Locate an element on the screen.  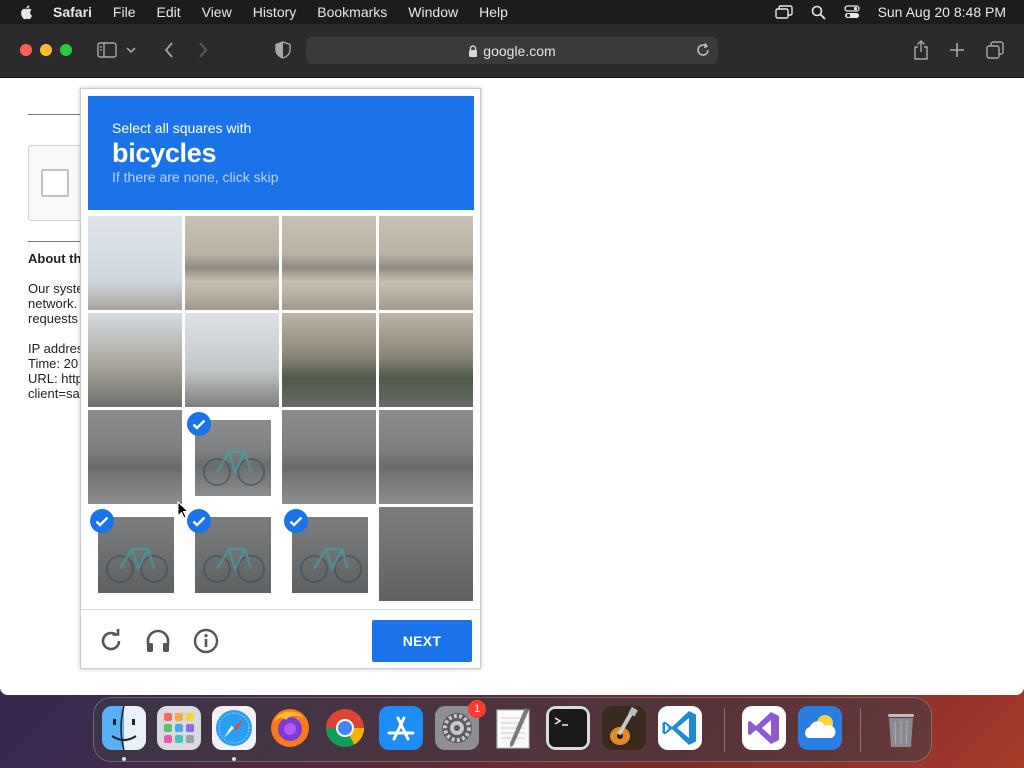
visual-studio-icon is located at coordinates (764, 728).